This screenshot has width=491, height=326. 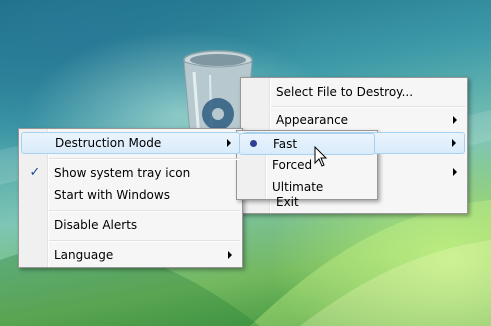 I want to click on mouse-pointer-icon, so click(x=321, y=156).